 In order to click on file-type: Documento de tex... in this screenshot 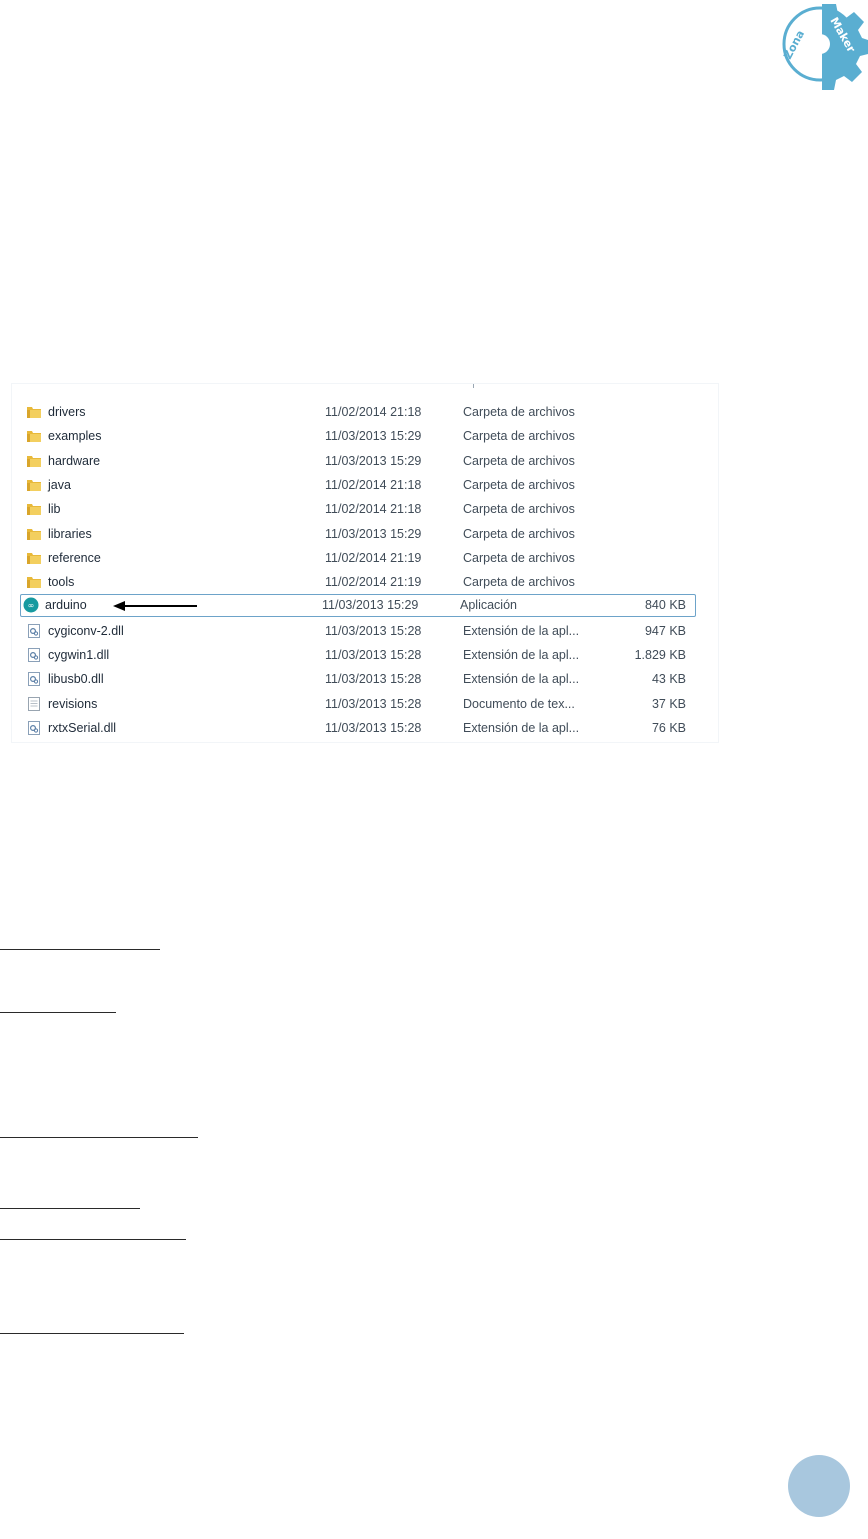, I will do `click(519, 703)`.